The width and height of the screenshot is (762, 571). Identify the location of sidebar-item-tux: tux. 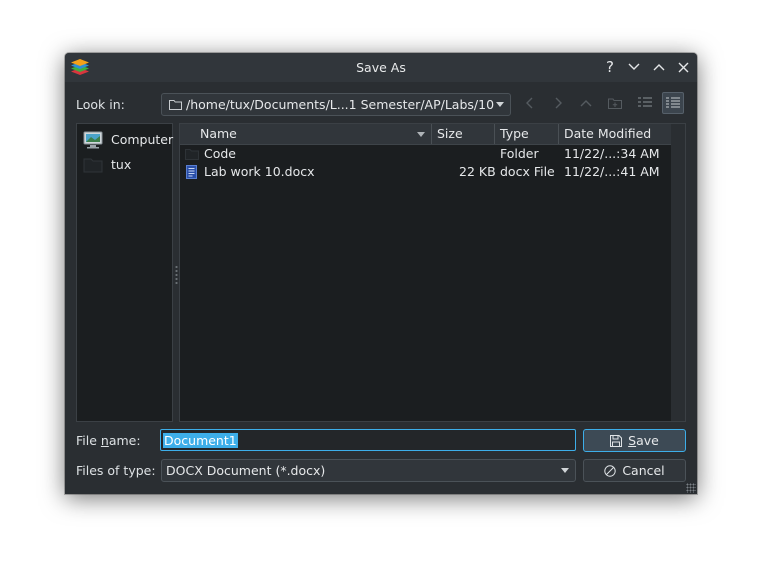
(126, 165).